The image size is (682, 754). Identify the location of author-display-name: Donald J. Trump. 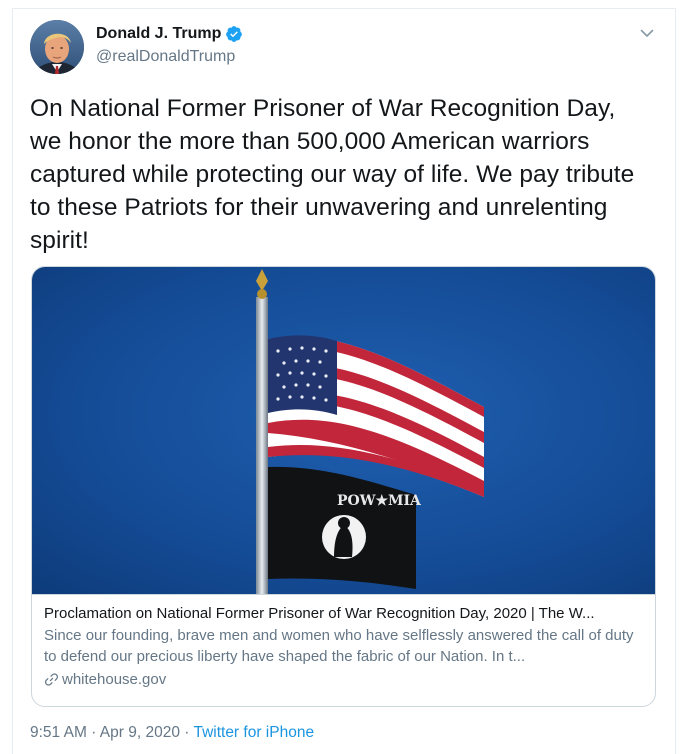
(158, 34).